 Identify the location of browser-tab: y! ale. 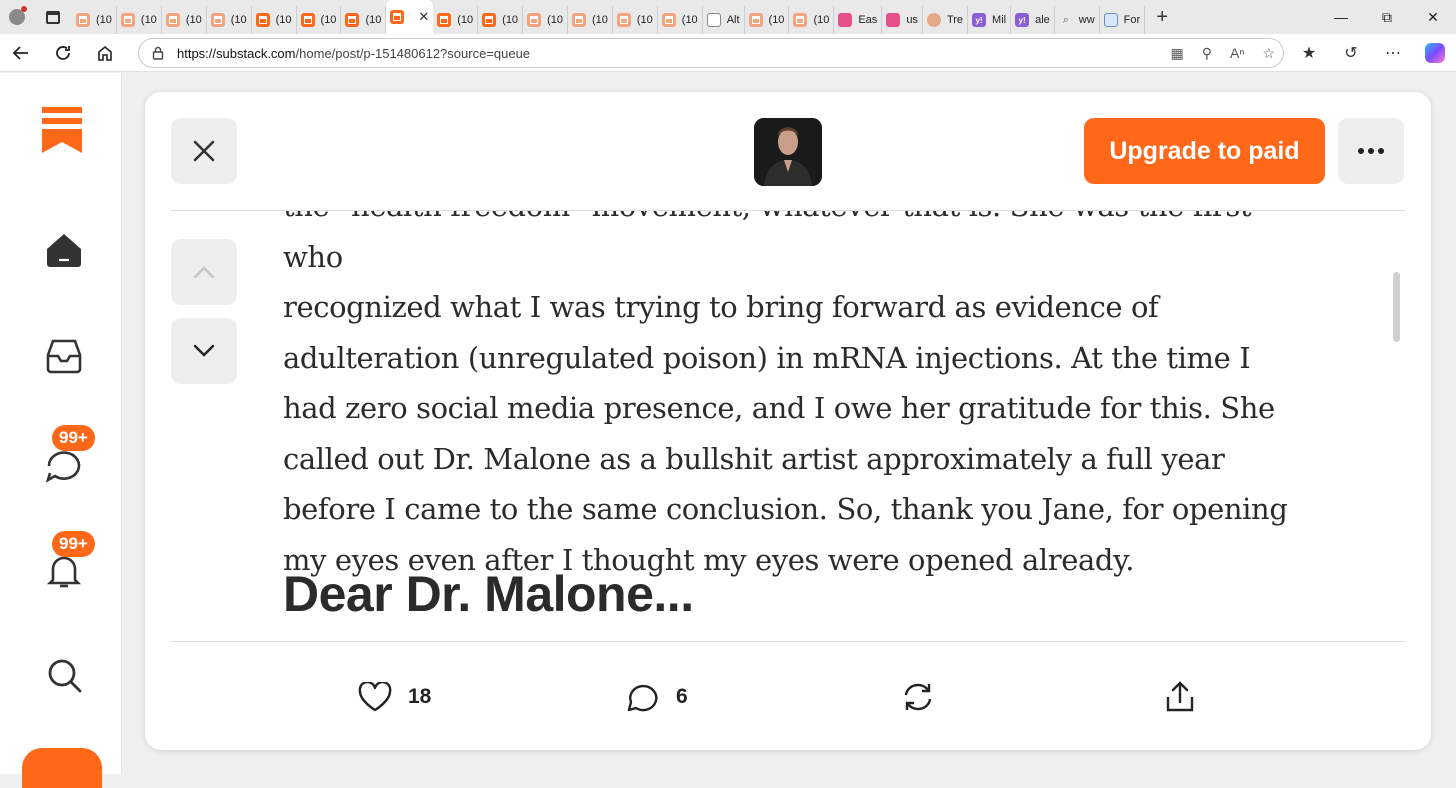
(1033, 20).